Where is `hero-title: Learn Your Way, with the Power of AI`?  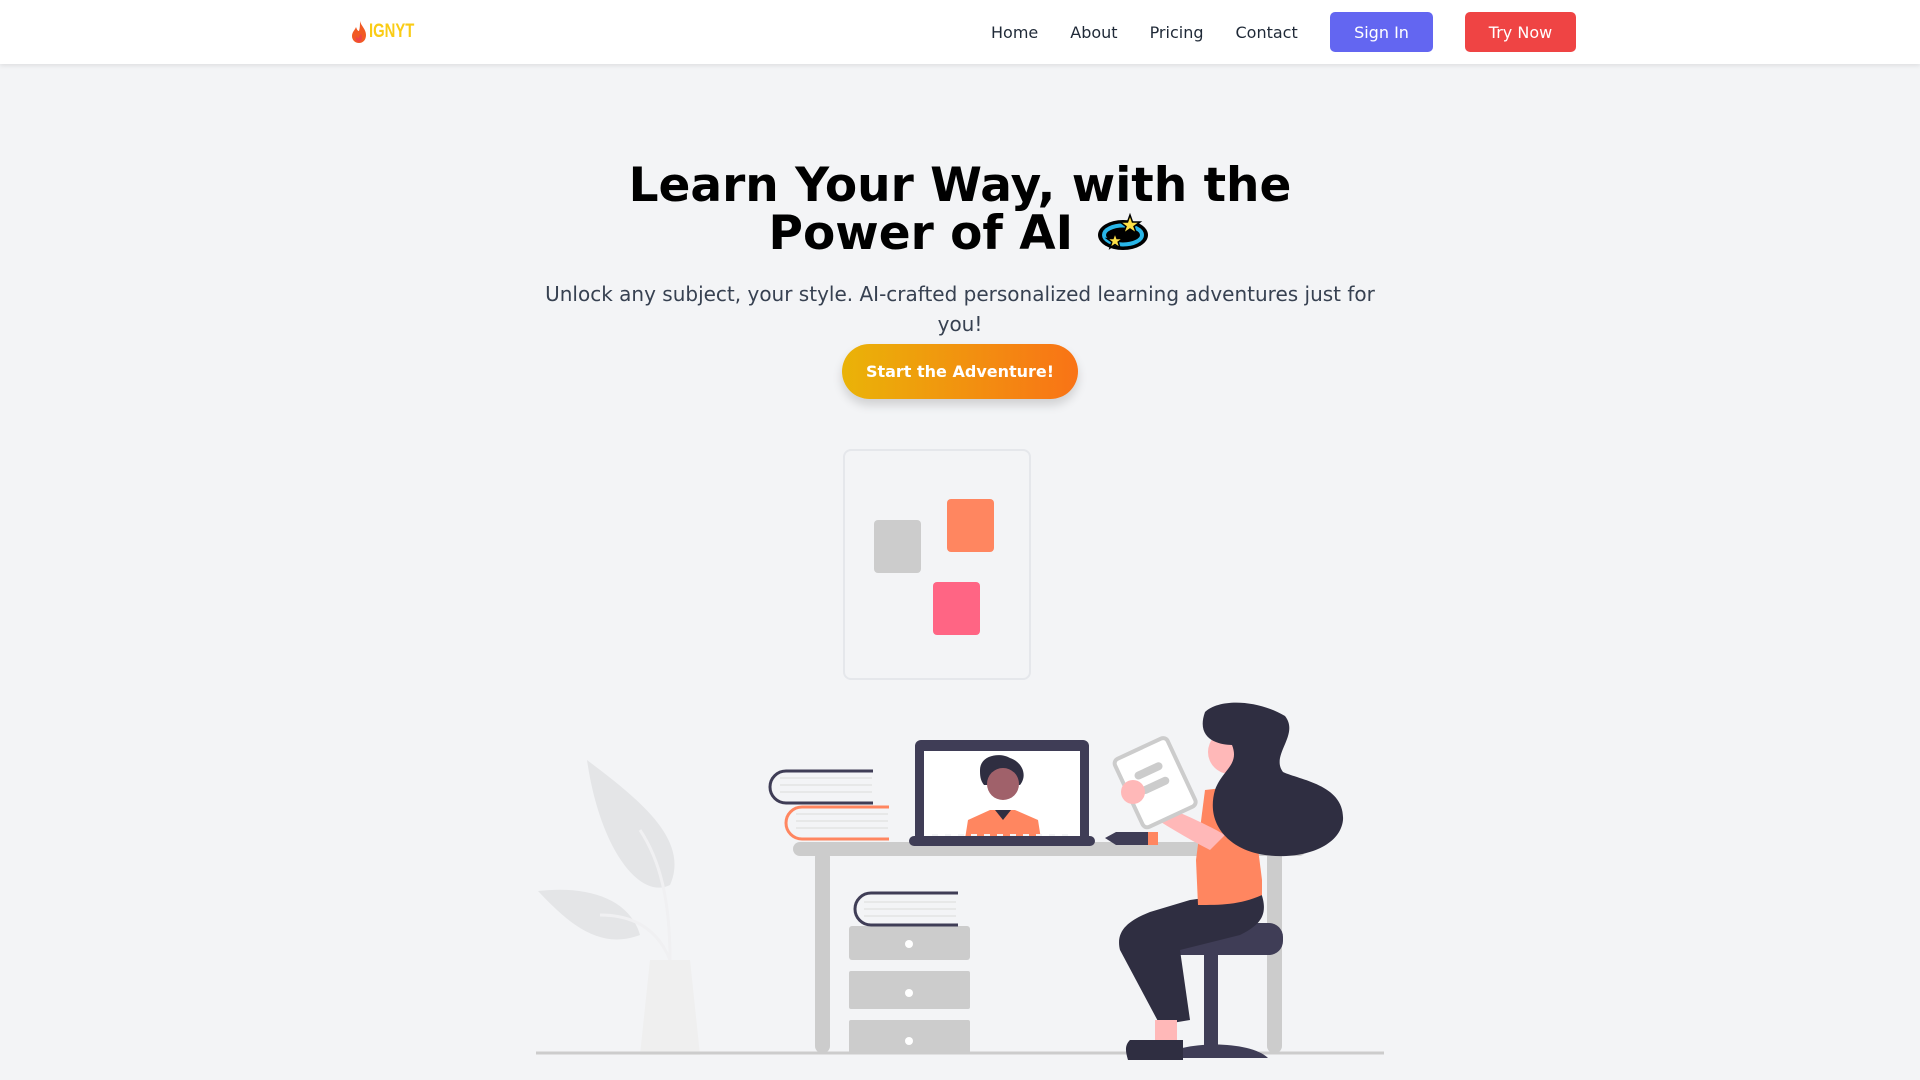 hero-title: Learn Your Way, with the Power of AI is located at coordinates (960, 213).